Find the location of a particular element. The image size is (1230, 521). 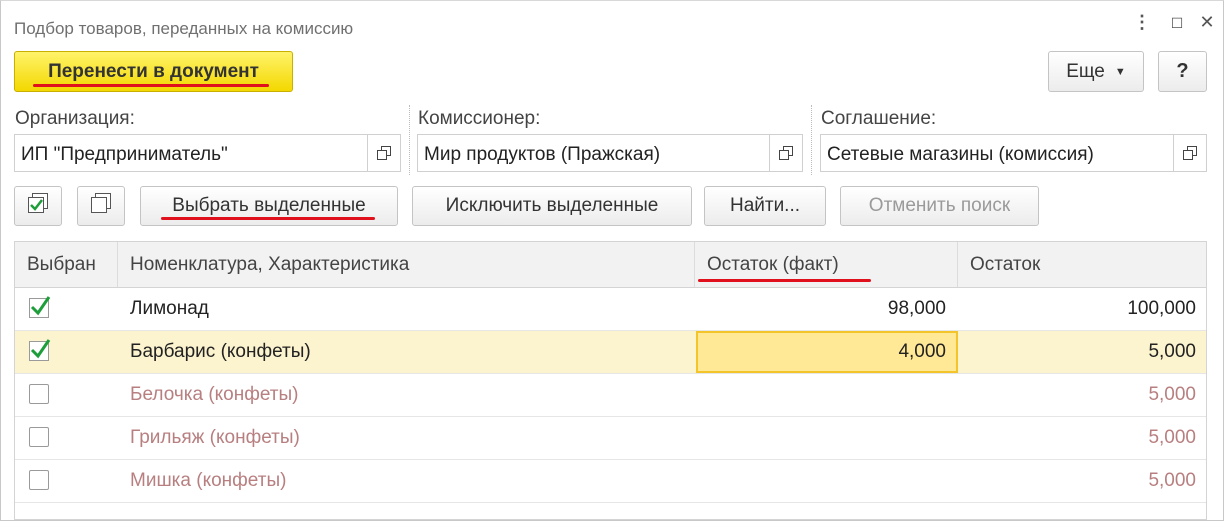

chevron-down-icon: ▼ is located at coordinates (1120, 71).